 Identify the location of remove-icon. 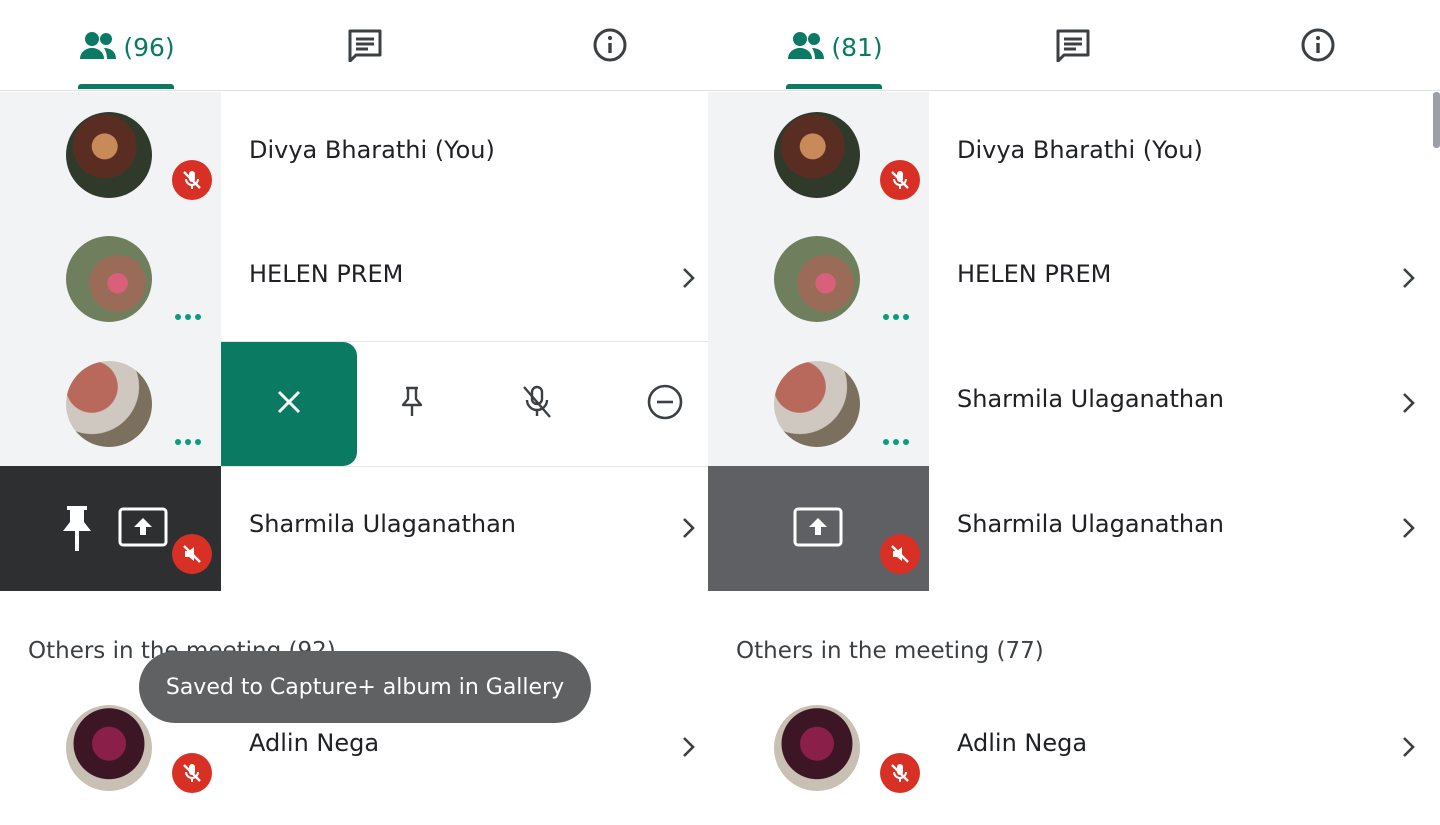
(665, 404).